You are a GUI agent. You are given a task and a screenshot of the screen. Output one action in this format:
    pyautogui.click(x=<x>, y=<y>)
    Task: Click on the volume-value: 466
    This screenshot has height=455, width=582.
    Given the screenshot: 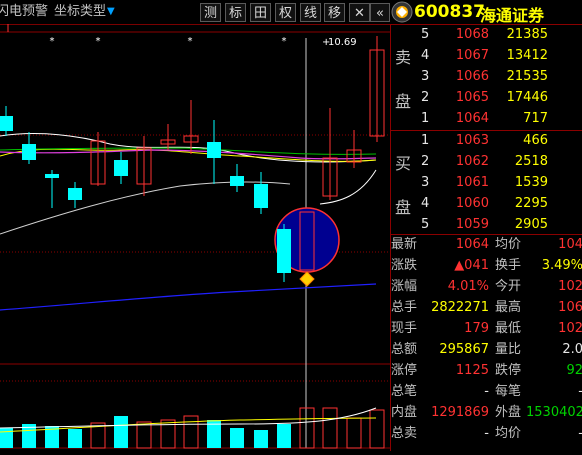 What is the action you would take?
    pyautogui.click(x=535, y=140)
    